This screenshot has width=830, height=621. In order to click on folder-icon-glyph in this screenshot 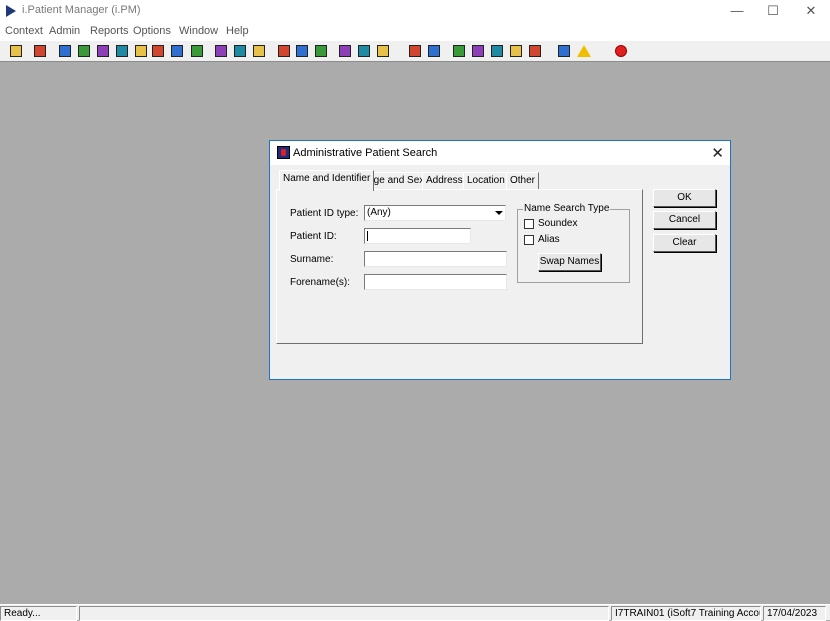, I will do `click(65, 51)`.